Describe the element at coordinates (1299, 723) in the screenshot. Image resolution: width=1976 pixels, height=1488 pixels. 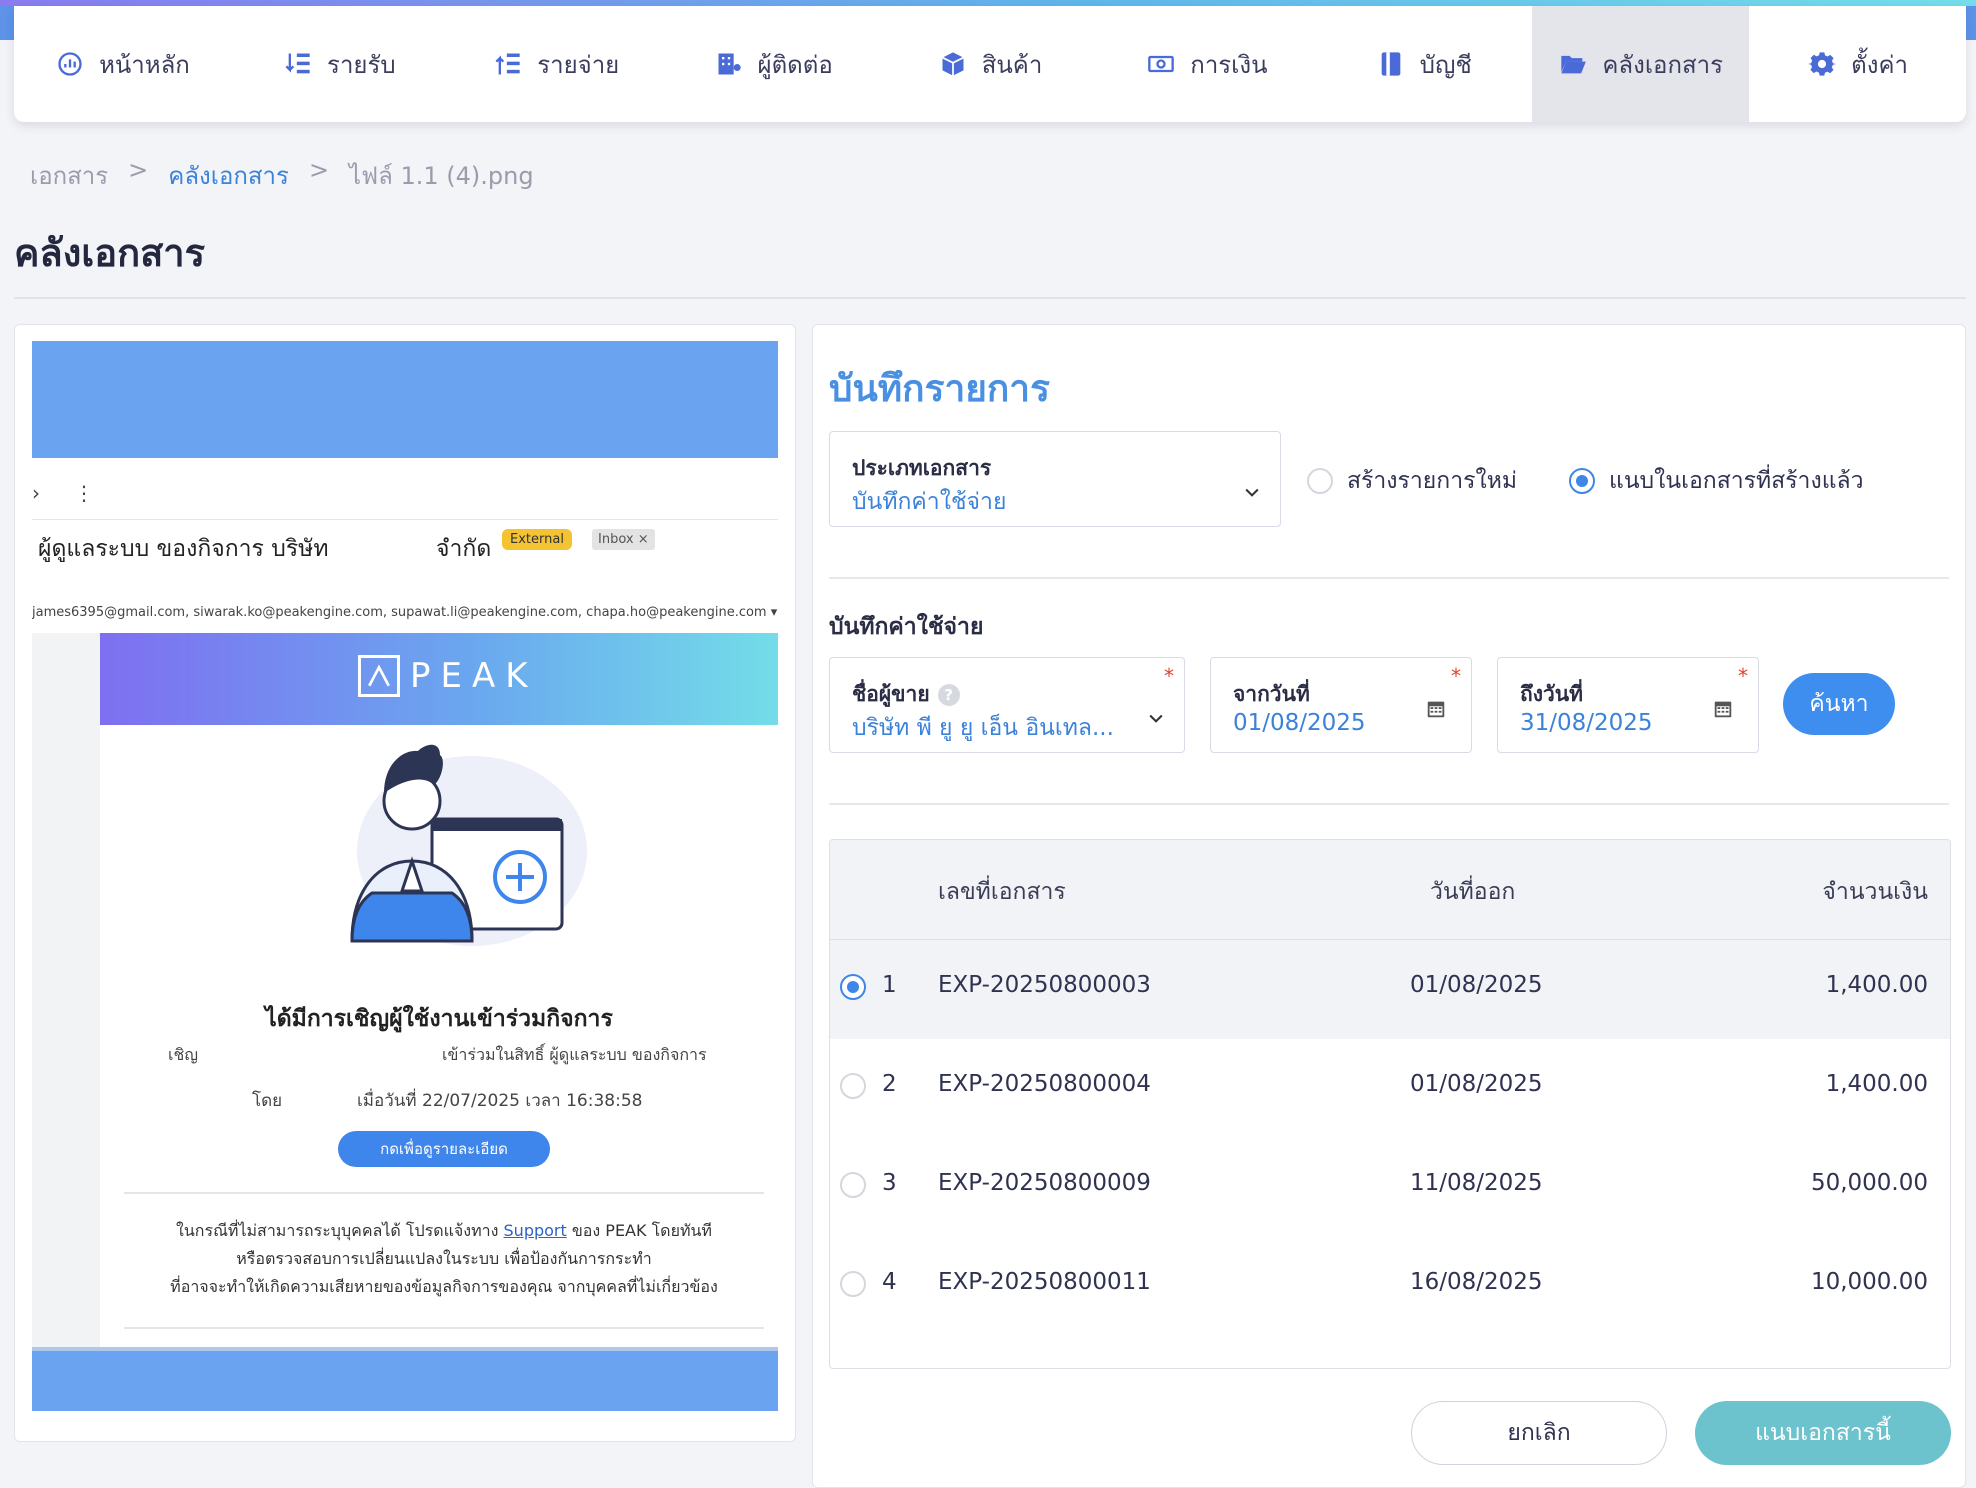
I see `from-date-value: 01/08/2025` at that location.